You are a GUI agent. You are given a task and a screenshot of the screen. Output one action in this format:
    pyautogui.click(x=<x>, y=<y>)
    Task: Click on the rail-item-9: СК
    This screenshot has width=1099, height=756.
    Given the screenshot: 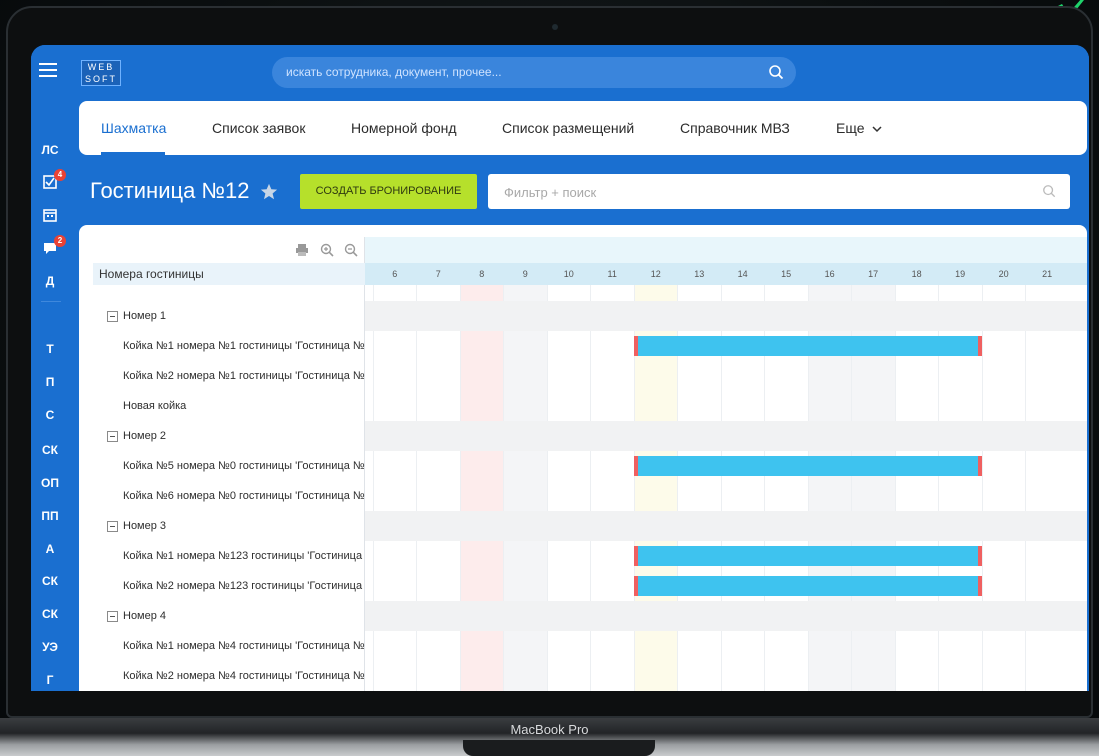 What is the action you would take?
    pyautogui.click(x=50, y=614)
    